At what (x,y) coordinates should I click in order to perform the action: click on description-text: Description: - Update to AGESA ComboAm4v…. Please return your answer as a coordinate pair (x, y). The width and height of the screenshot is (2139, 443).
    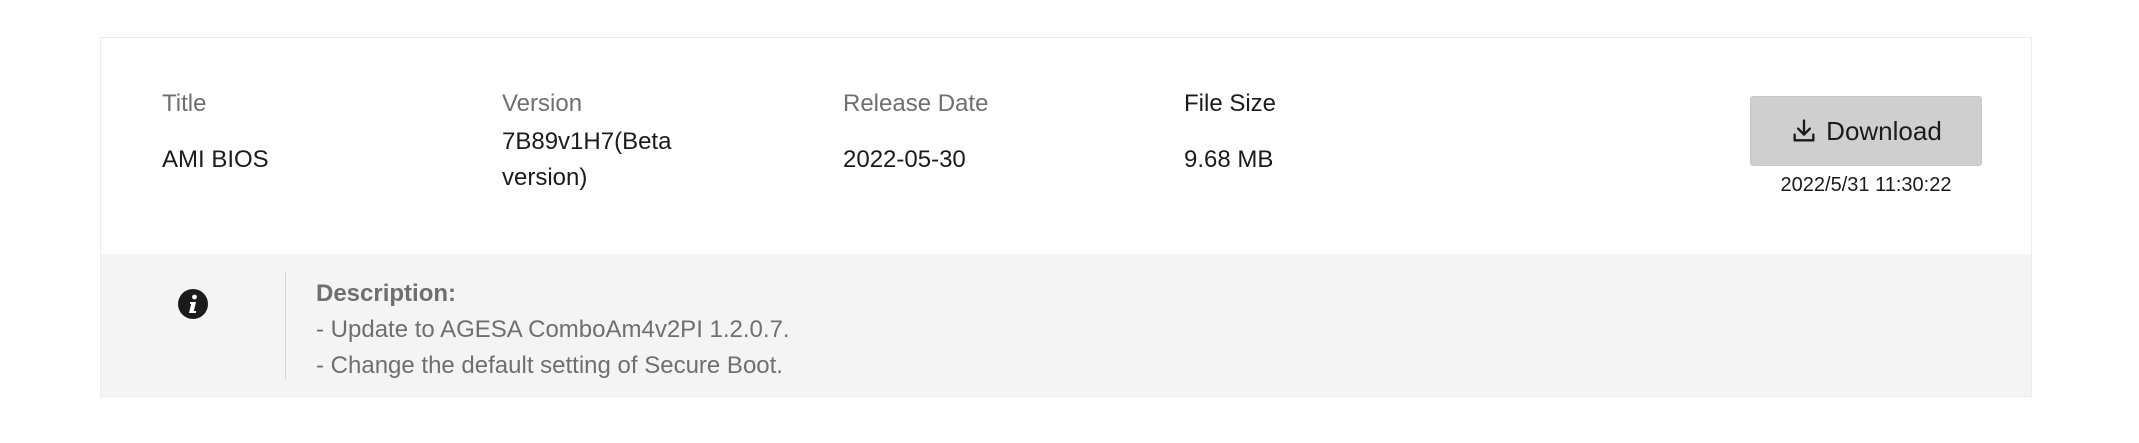
    Looking at the image, I should click on (553, 330).